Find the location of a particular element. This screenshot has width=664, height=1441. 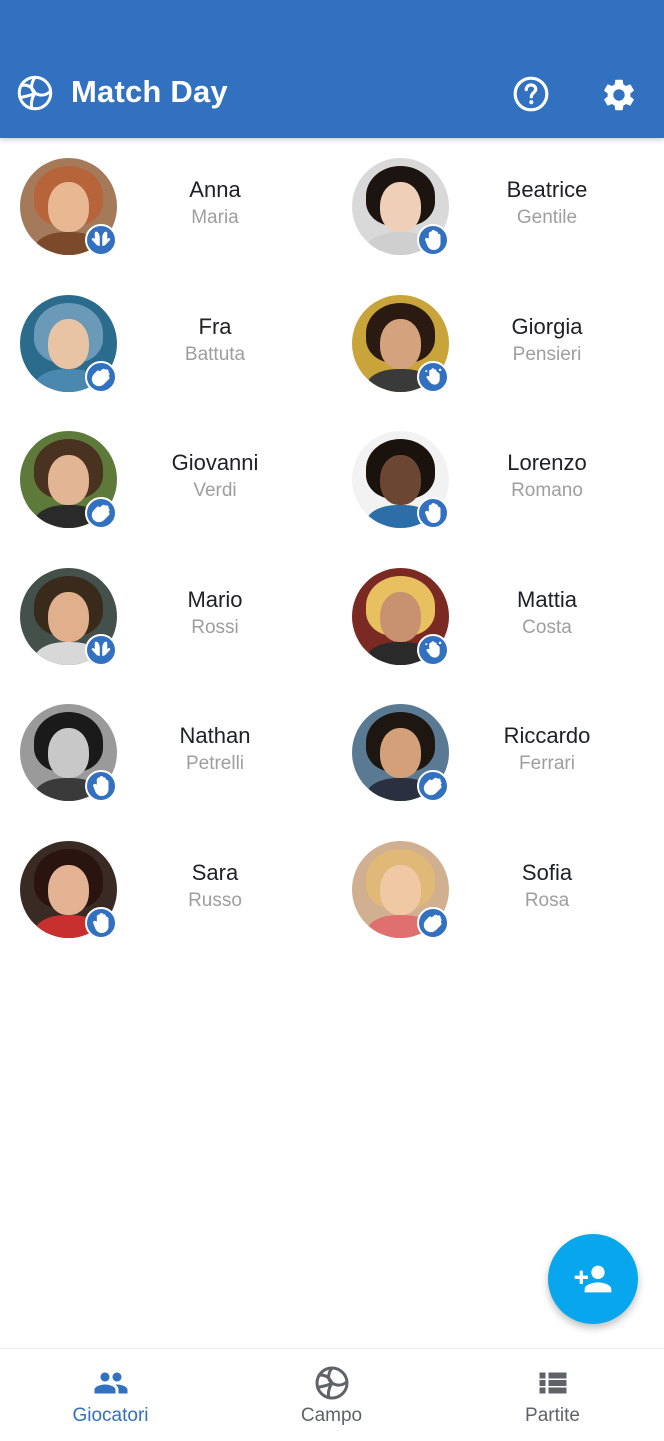

player-name-block: Giovanni Verdi is located at coordinates (215, 477).